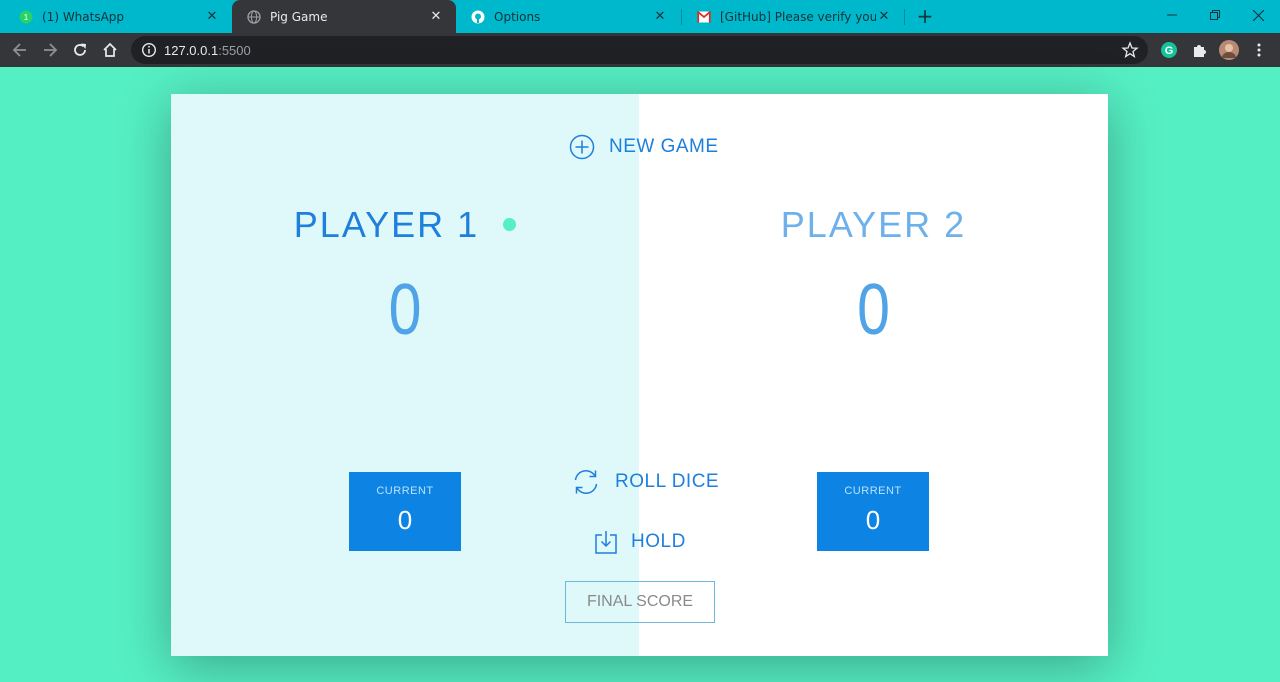  I want to click on whatsapp-icon: 1, so click(26, 17).